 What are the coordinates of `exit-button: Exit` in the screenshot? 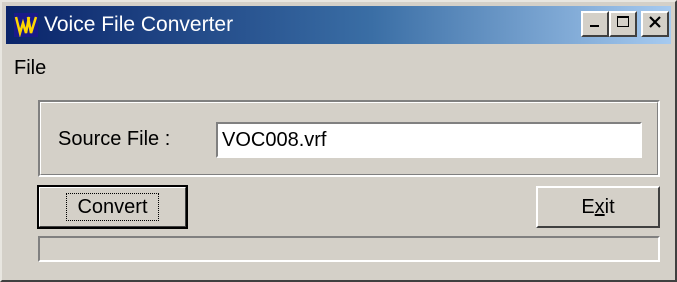 It's located at (598, 207).